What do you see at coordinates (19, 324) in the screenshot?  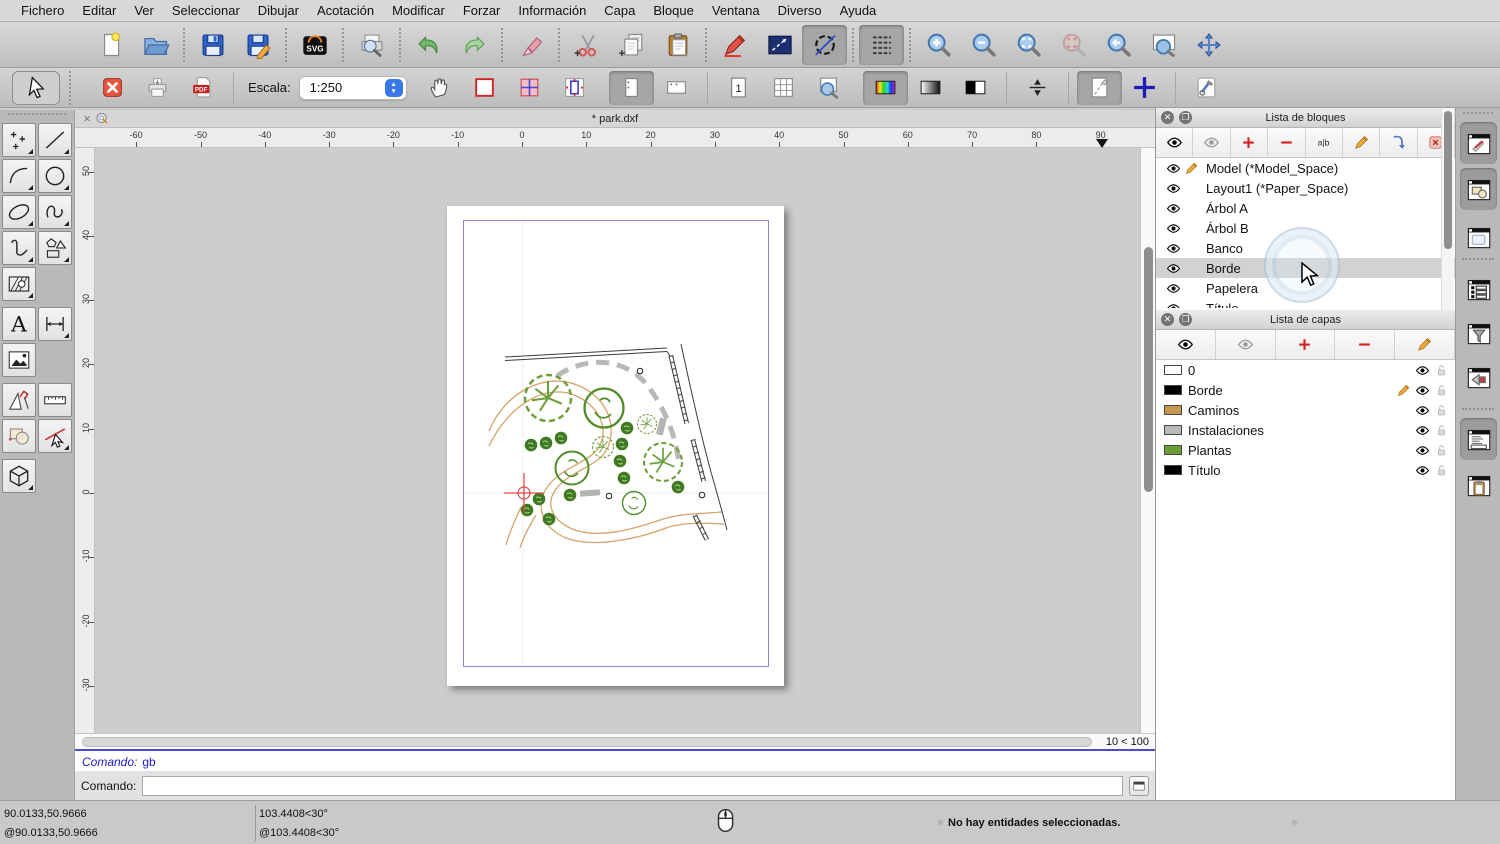 I see `text-tool-button: A` at bounding box center [19, 324].